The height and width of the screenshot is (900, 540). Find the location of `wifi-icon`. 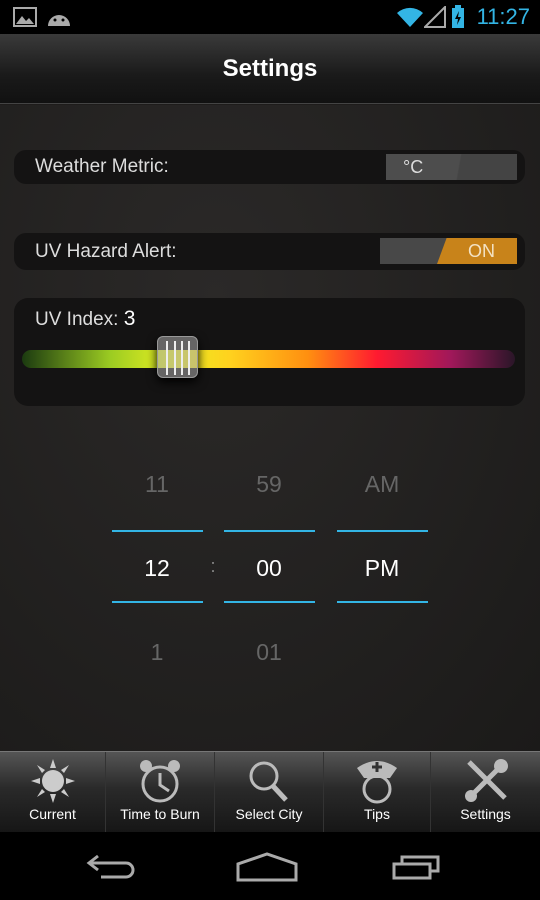

wifi-icon is located at coordinates (410, 17).